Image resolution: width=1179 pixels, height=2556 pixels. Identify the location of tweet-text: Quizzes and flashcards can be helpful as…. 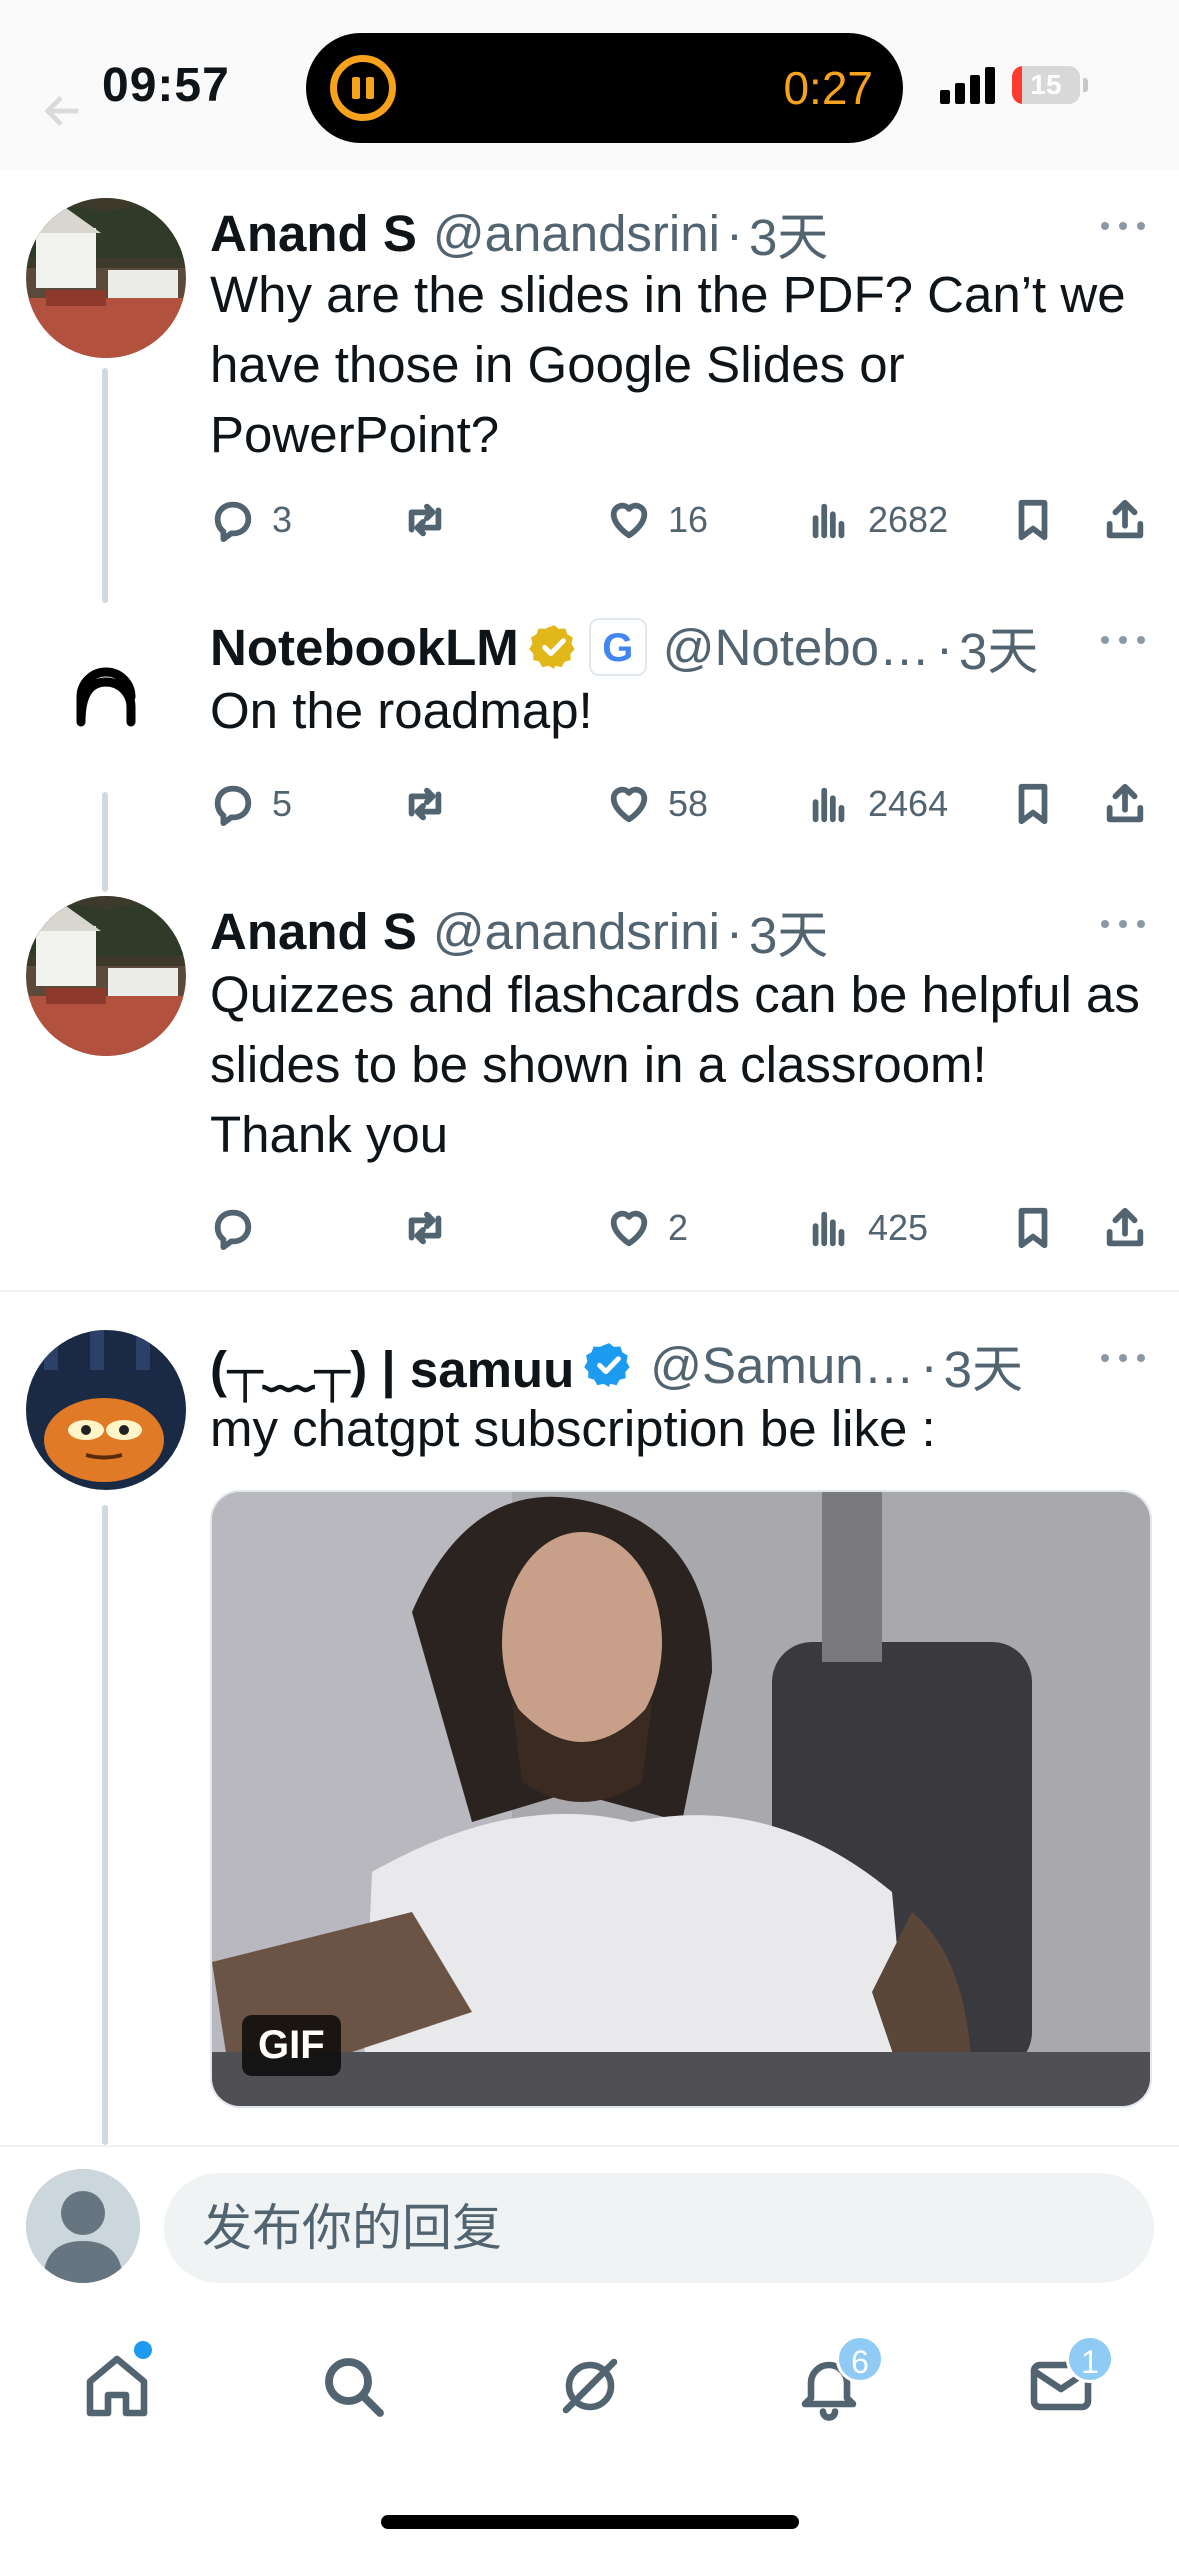
(675, 1064).